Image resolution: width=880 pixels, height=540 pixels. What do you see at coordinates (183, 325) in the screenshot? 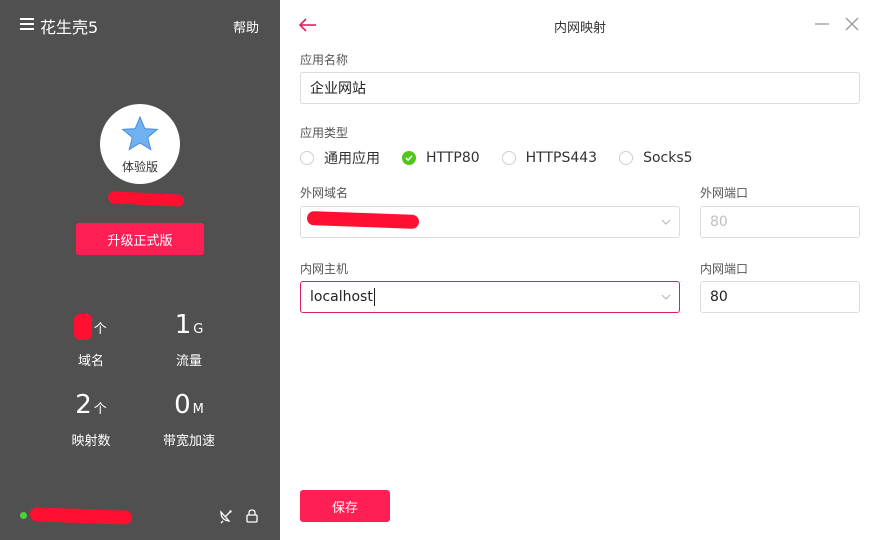
I see `stat-value: 1` at bounding box center [183, 325].